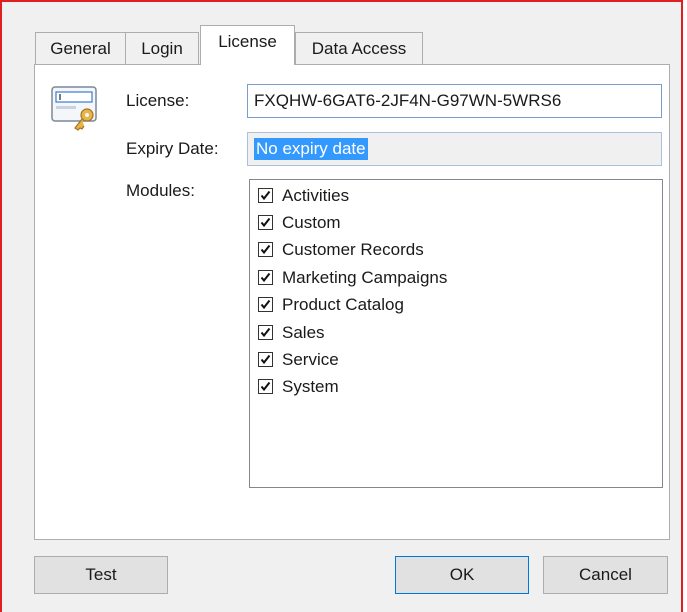  What do you see at coordinates (408, 100) in the screenshot?
I see `license-value: FXQHW-6GAT6-2JF4N-G97WN-5WRS6` at bounding box center [408, 100].